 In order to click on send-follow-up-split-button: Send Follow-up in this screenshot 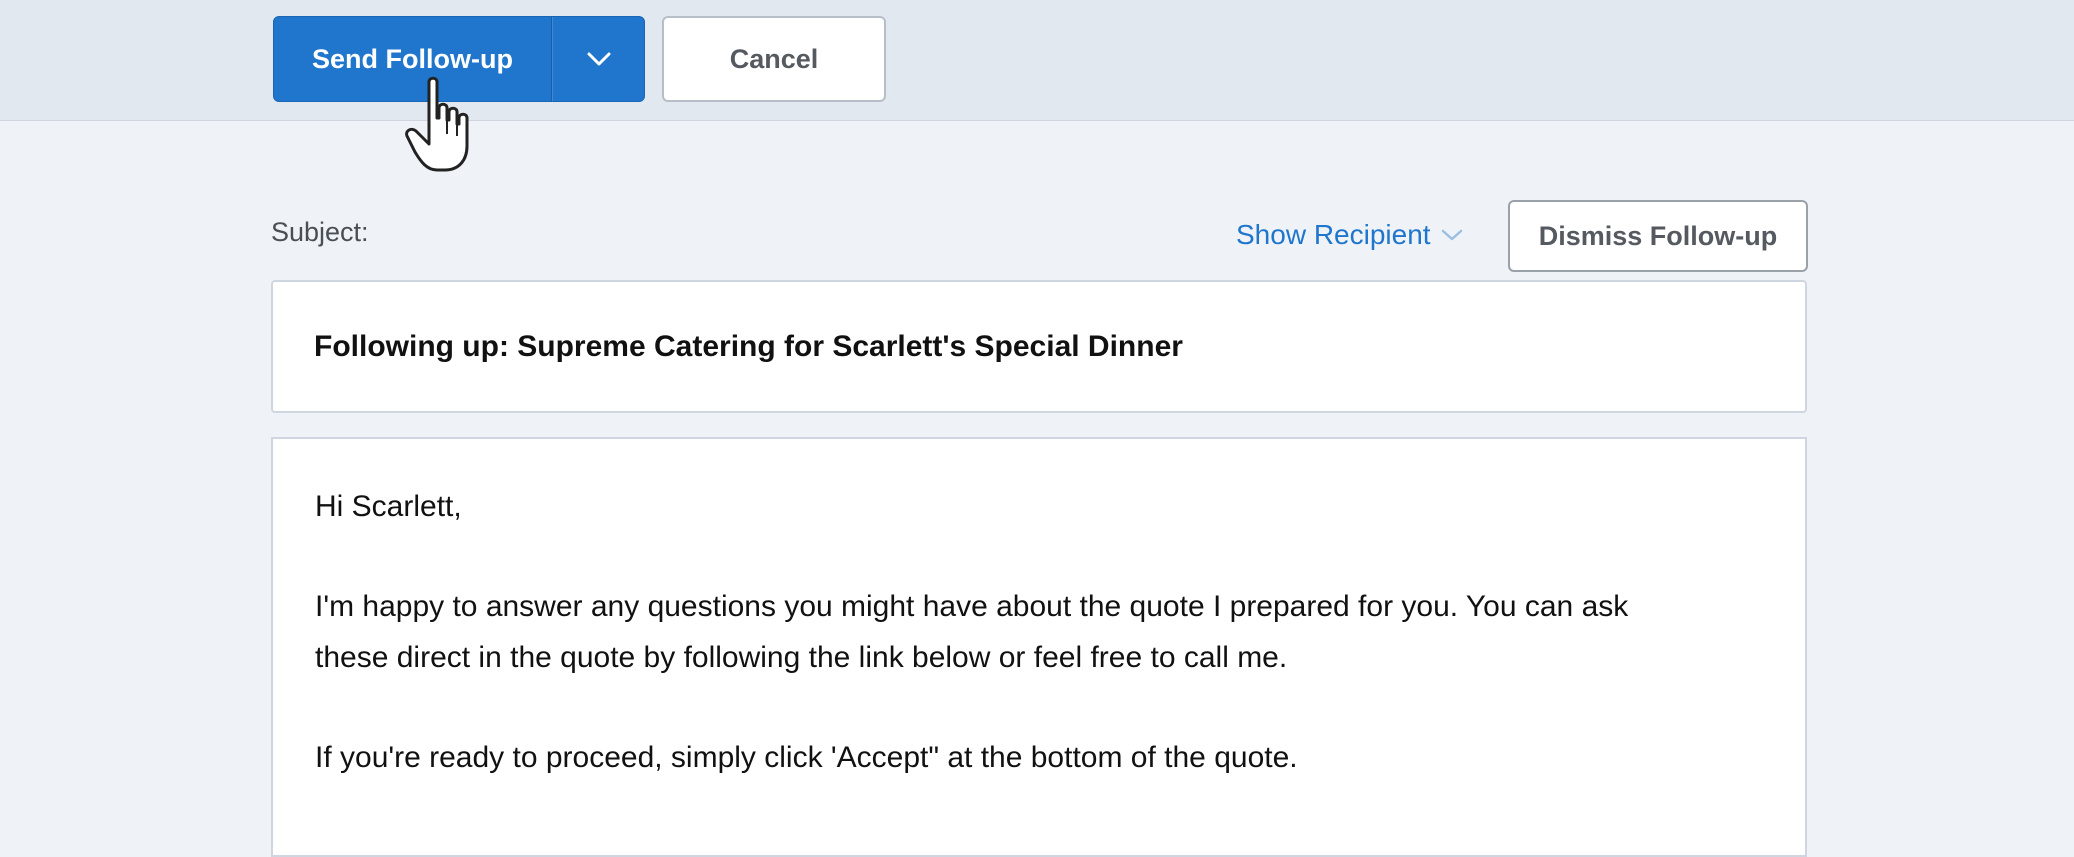, I will do `click(459, 59)`.